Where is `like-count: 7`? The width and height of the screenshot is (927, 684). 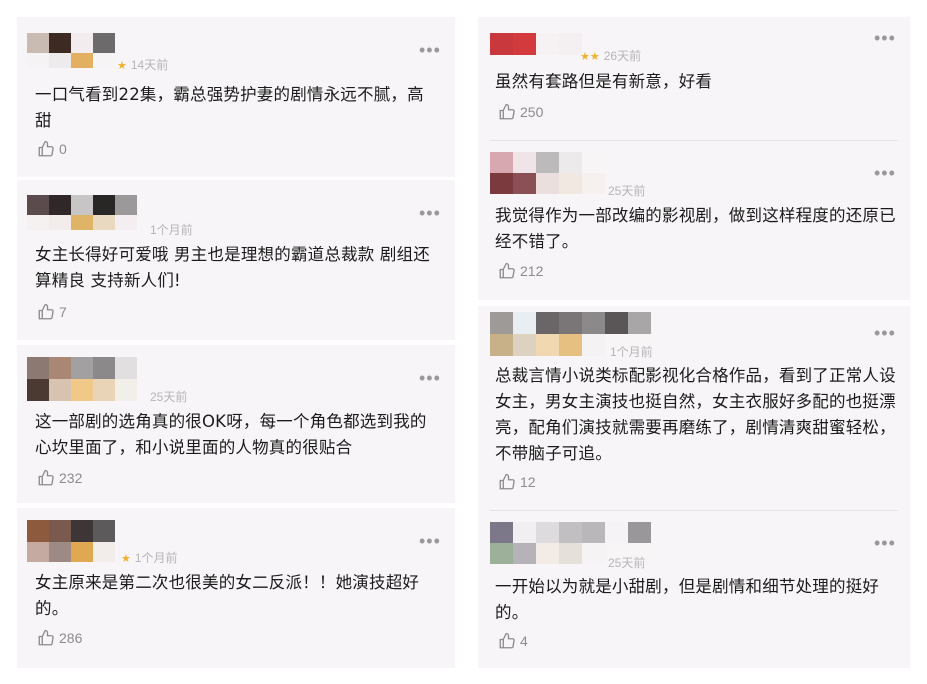
like-count: 7 is located at coordinates (63, 312).